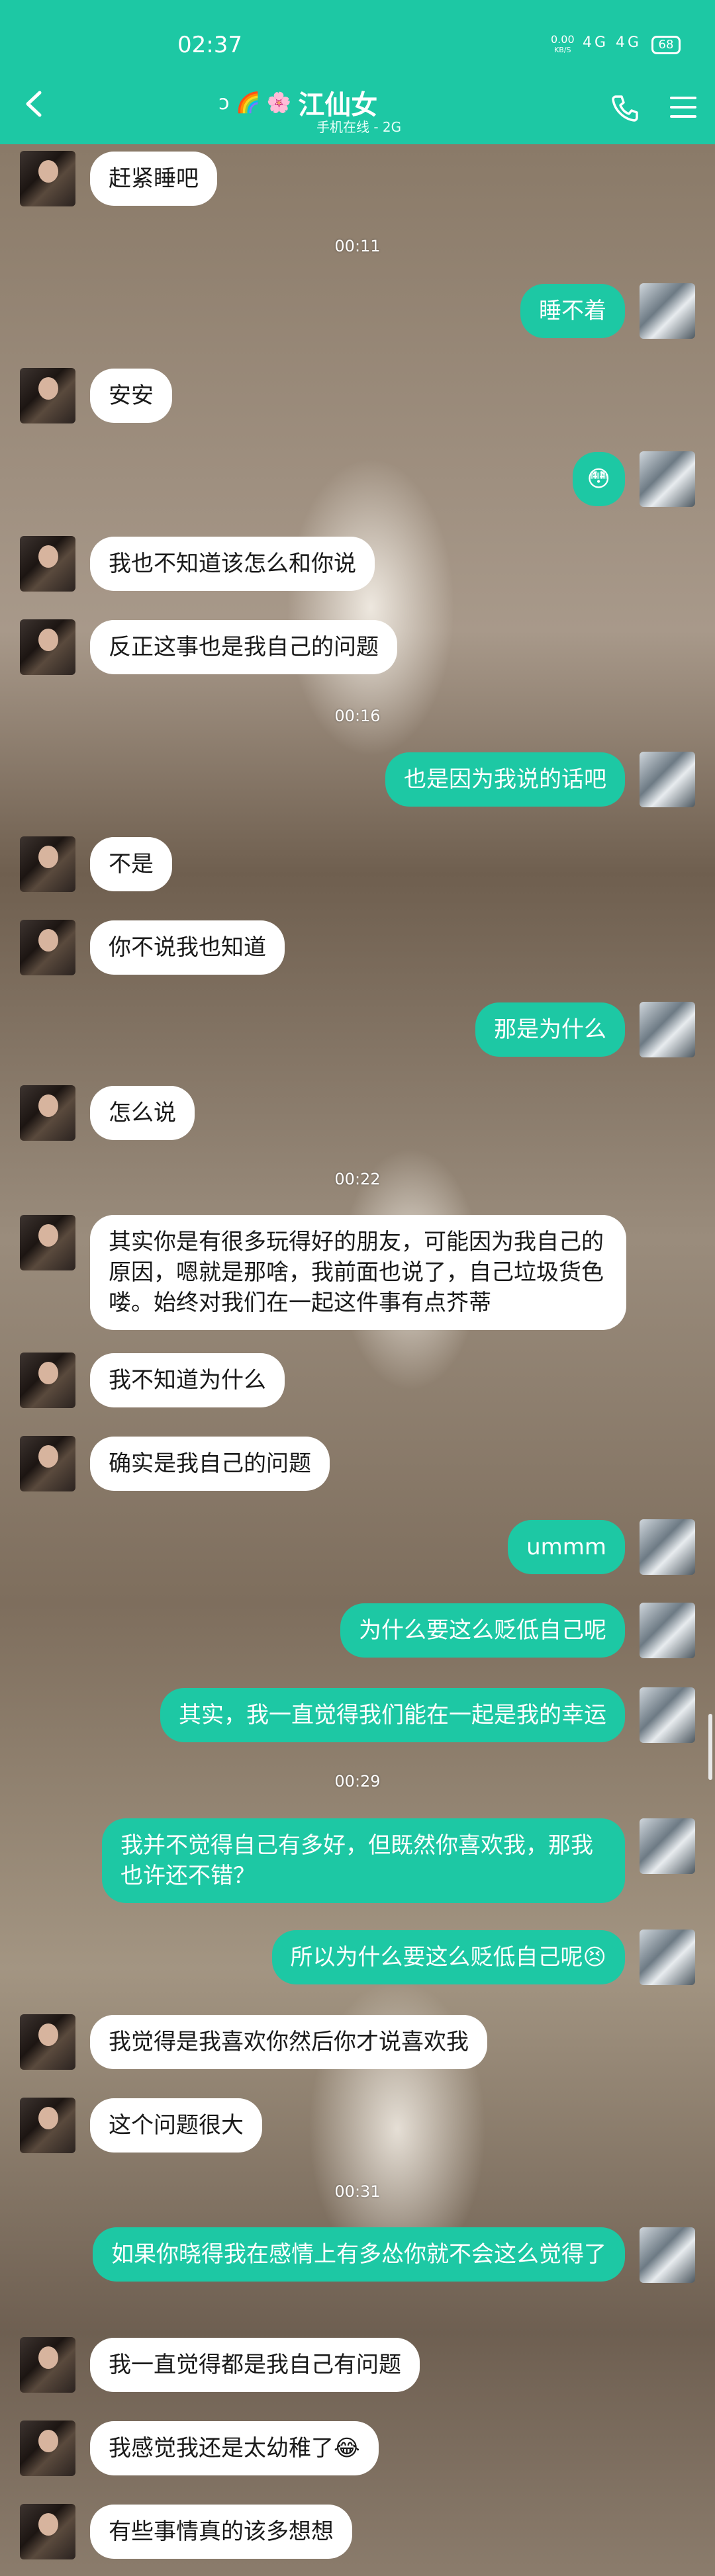 This screenshot has width=715, height=2576. I want to click on message-outgoing: 其实，我一直觉得我们能在一起是我的幸运, so click(427, 1715).